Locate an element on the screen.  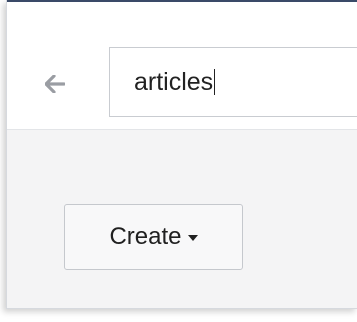
create-dropdown-button: Create is located at coordinates (153, 237).